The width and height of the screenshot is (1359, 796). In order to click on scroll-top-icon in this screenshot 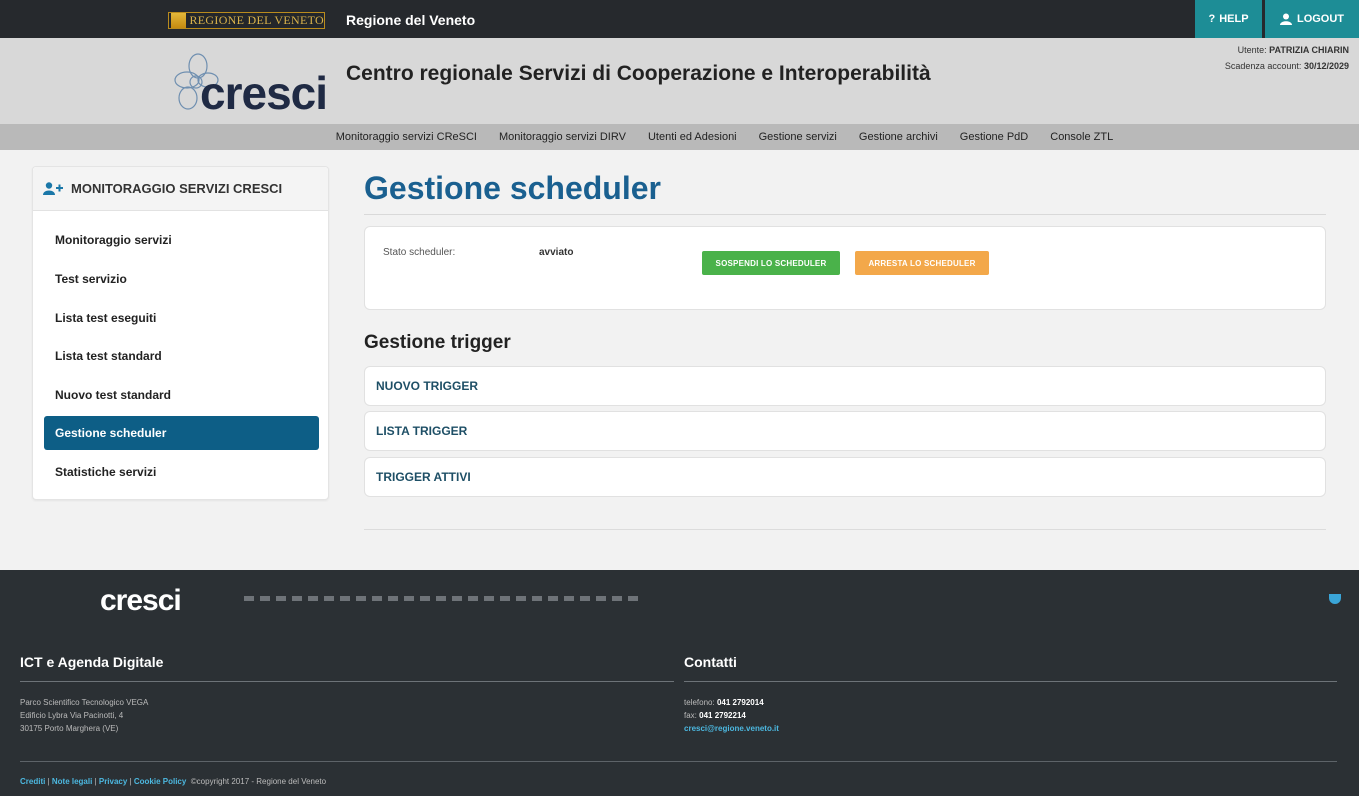, I will do `click(1335, 599)`.